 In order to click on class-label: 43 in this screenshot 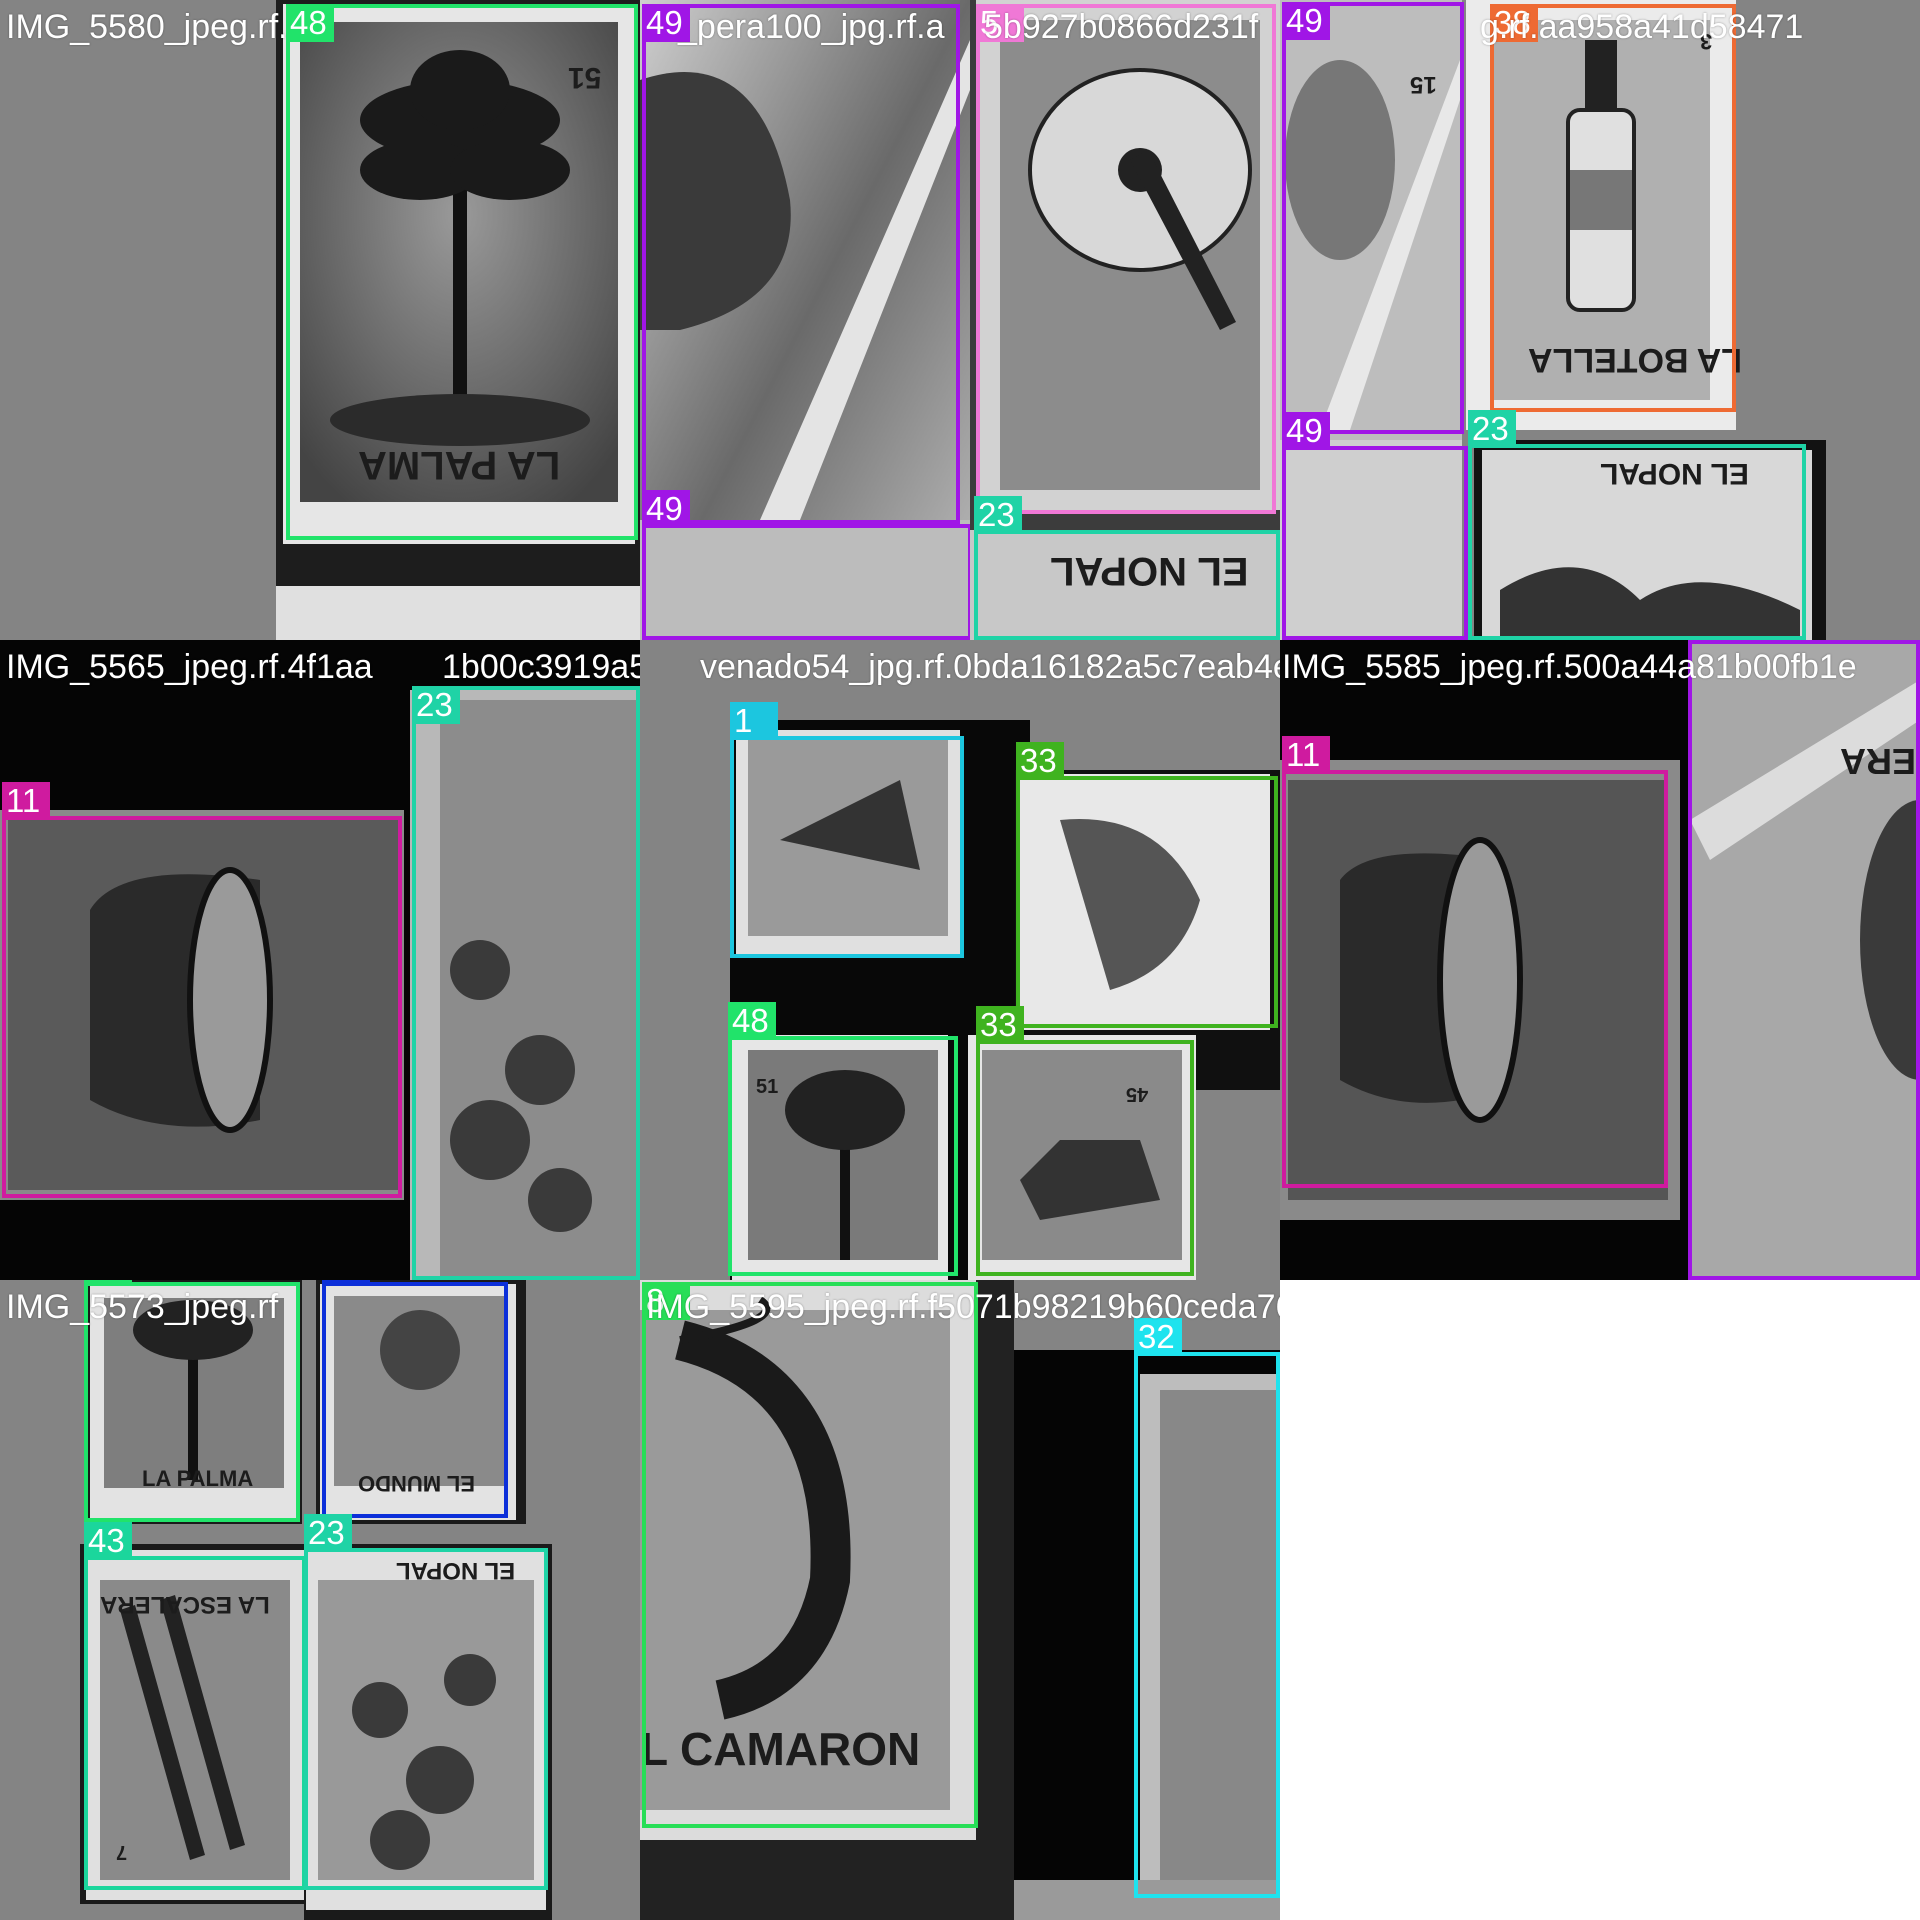, I will do `click(108, 1541)`.